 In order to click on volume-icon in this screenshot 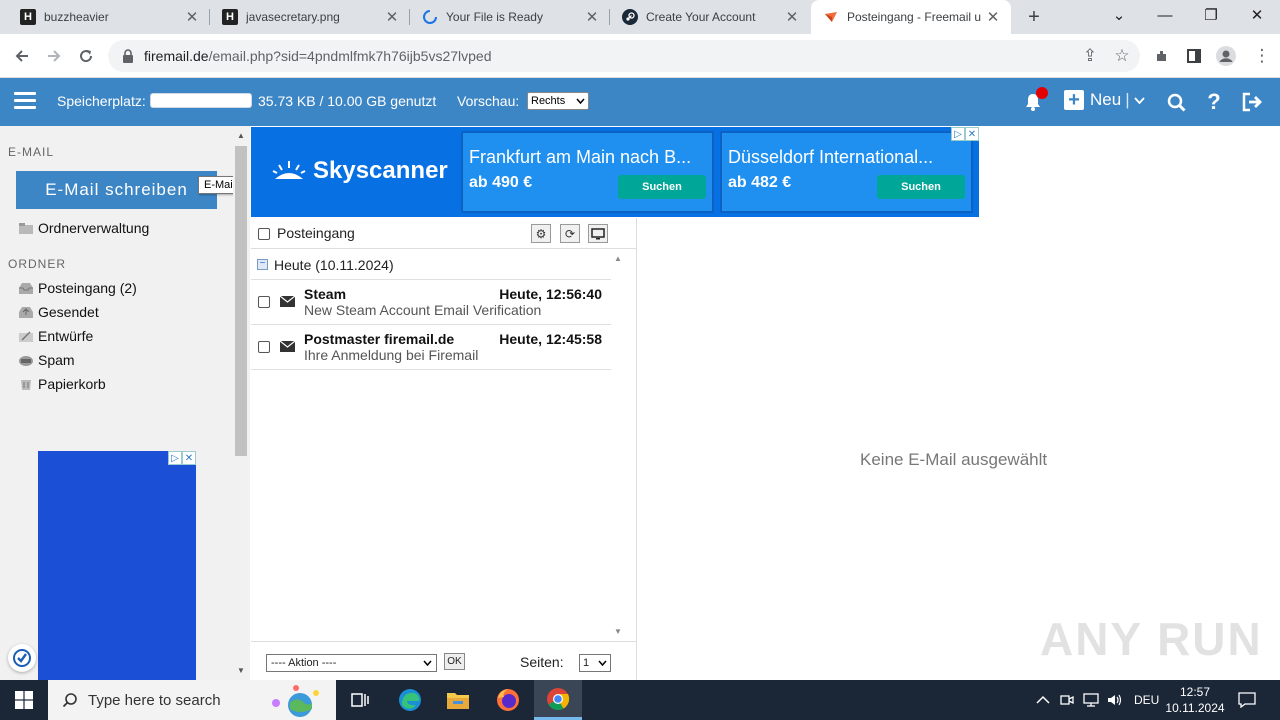, I will do `click(1115, 700)`.